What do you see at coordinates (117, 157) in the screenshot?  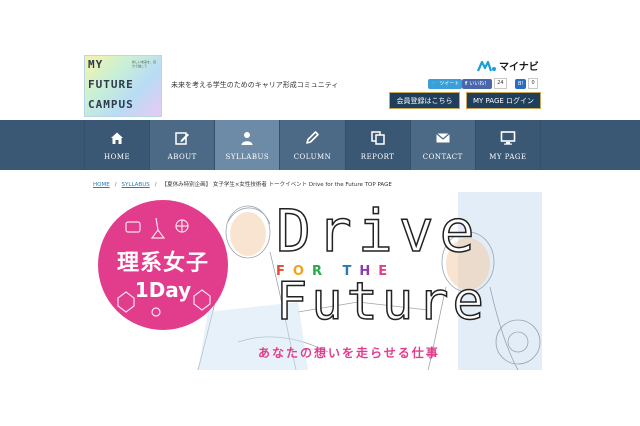 I see `nav-label: HOME` at bounding box center [117, 157].